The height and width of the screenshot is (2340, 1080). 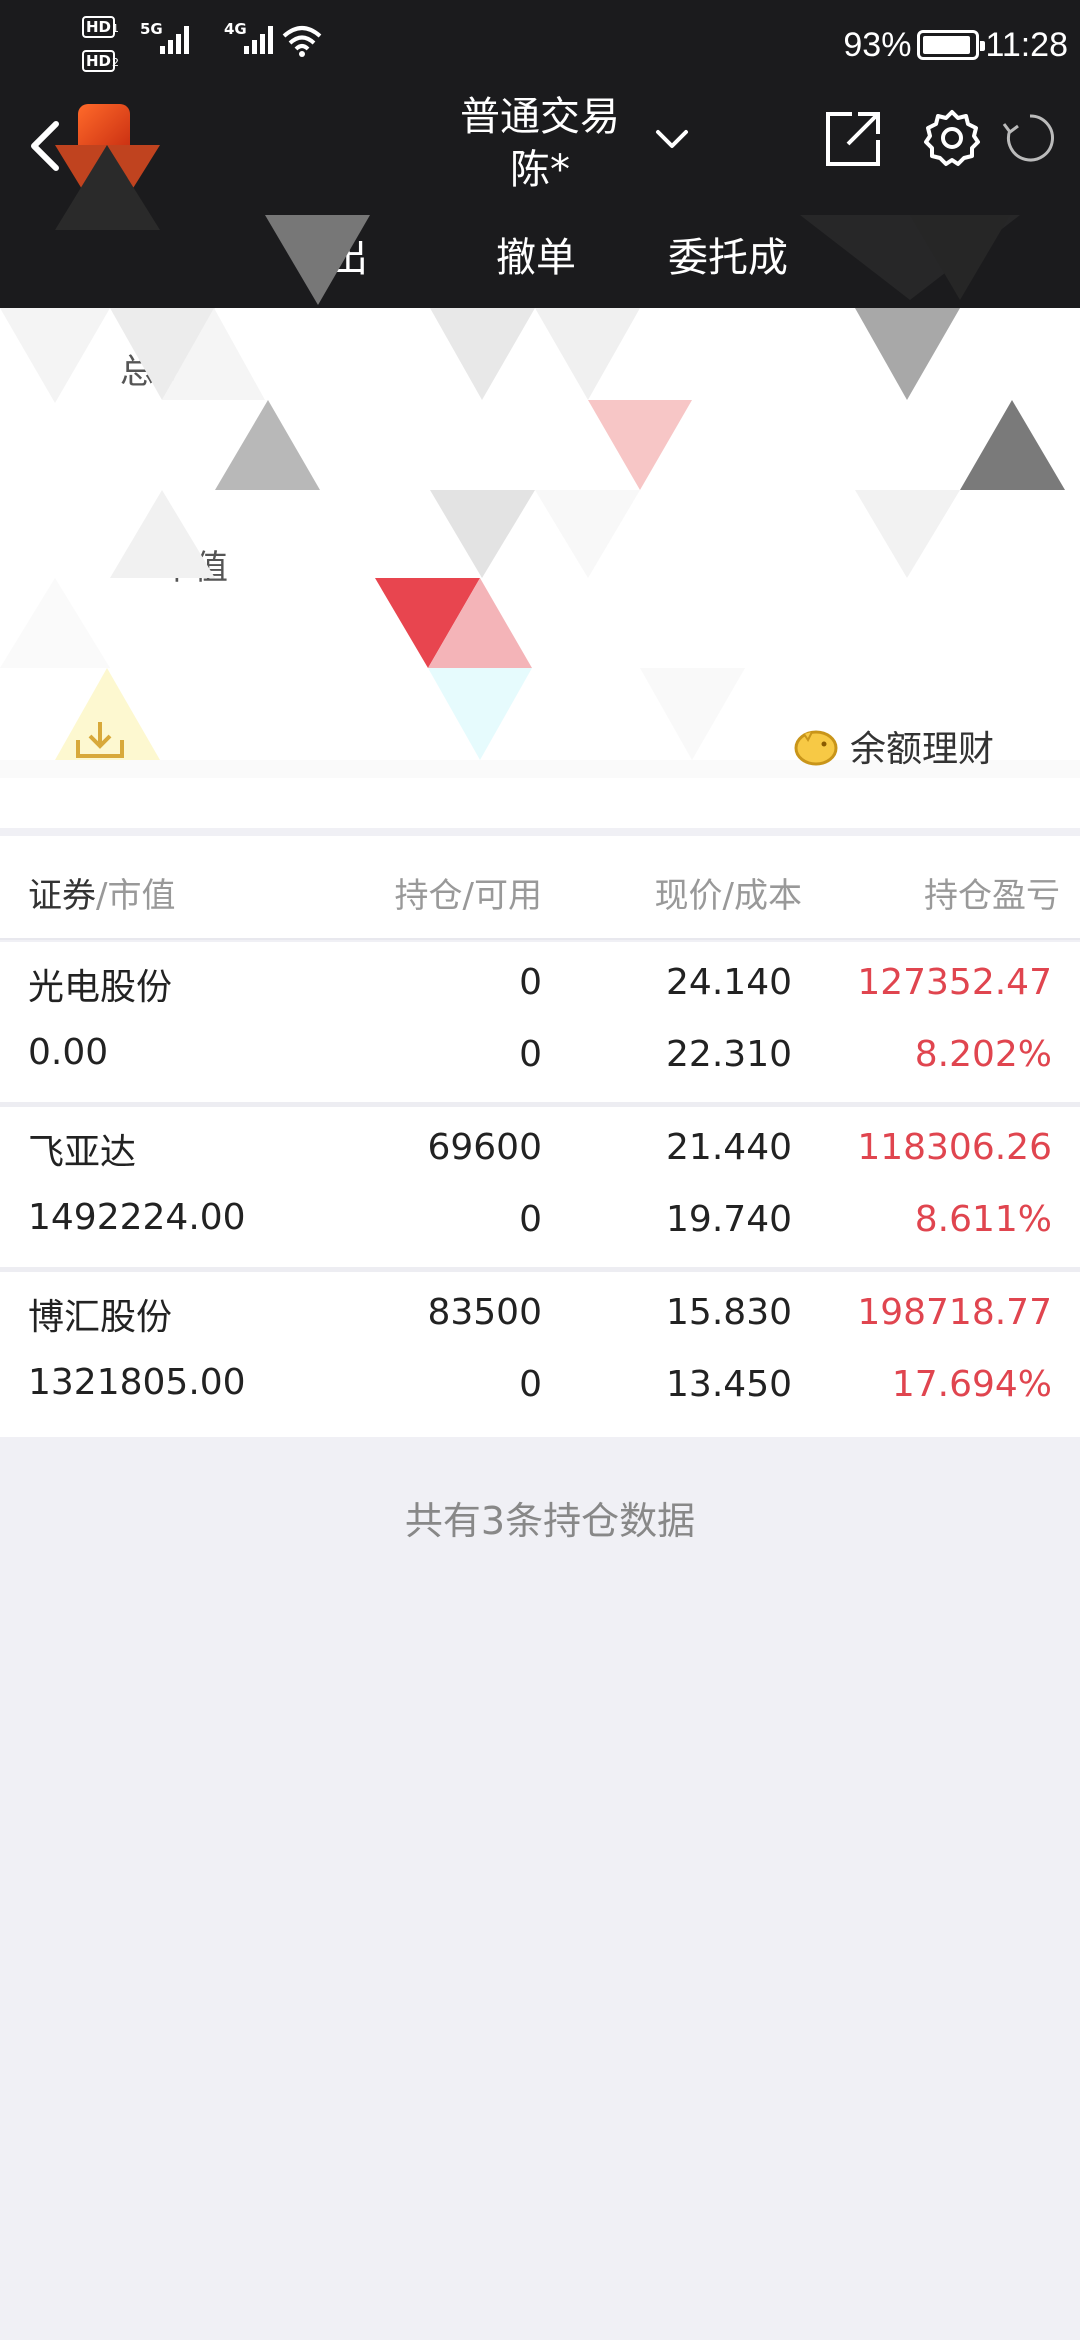 I want to click on export-icon, so click(x=100, y=740).